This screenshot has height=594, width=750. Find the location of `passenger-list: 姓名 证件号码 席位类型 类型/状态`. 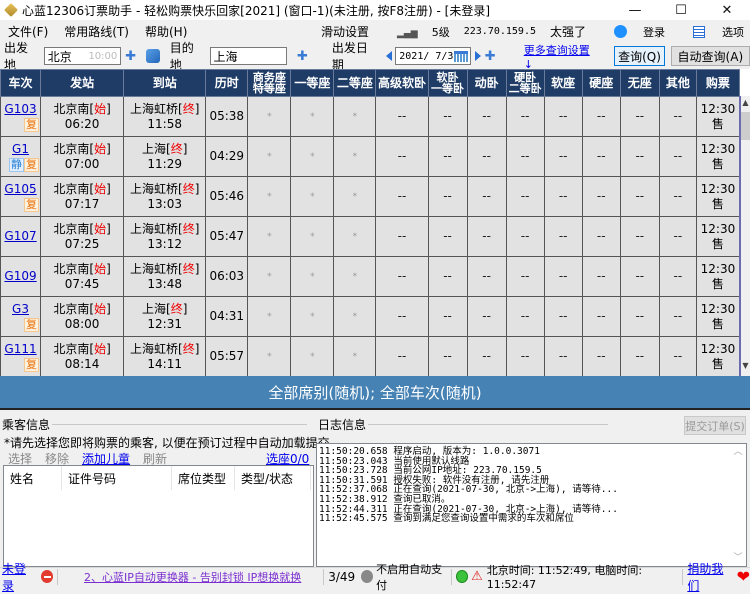

passenger-list: 姓名 证件号码 席位类型 类型/状态 is located at coordinates (158, 516).